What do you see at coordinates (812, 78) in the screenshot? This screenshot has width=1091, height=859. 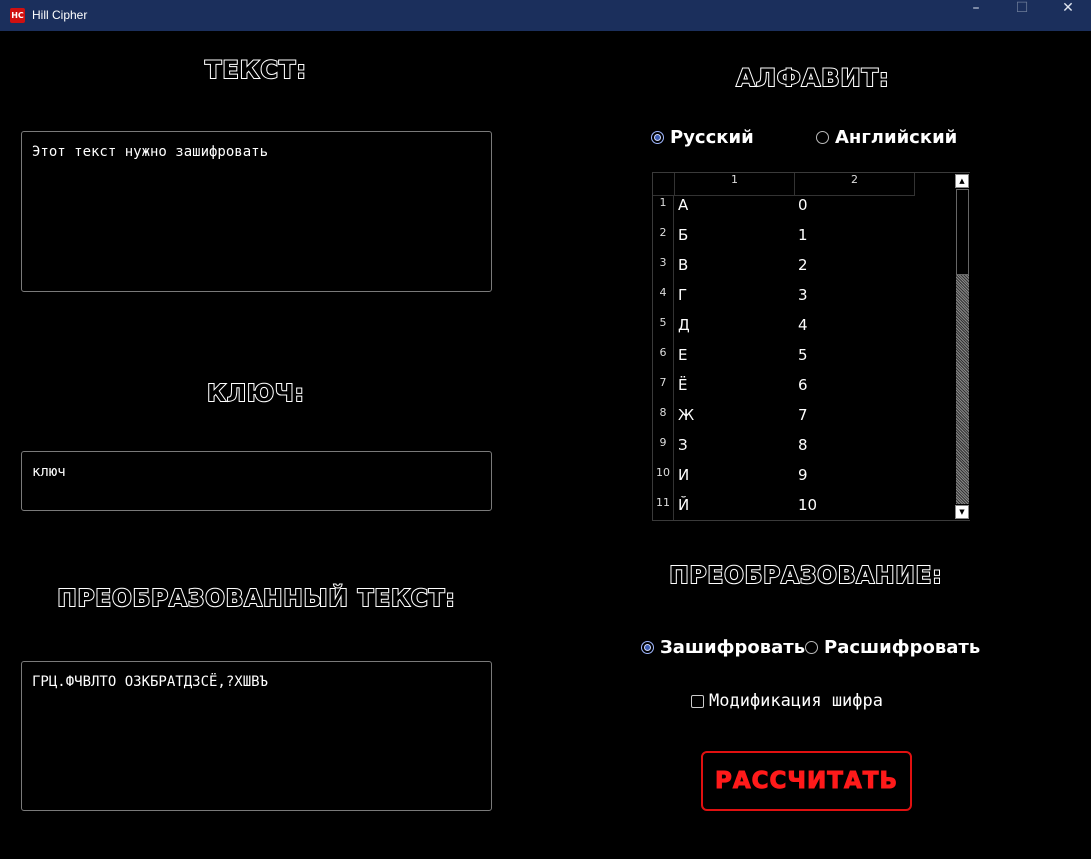 I see `alphabet-heading: АЛФАВИТ:` at bounding box center [812, 78].